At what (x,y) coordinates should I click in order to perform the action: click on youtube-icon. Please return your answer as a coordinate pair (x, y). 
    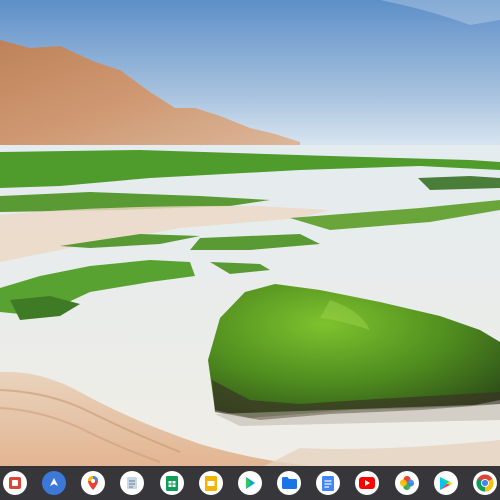
    Looking at the image, I should click on (367, 483).